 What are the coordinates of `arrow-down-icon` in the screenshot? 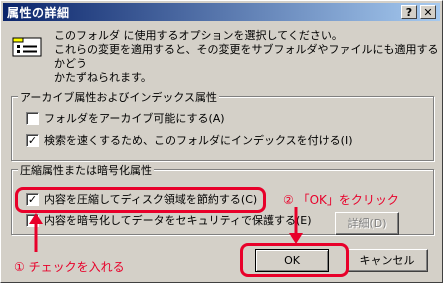 It's located at (296, 225).